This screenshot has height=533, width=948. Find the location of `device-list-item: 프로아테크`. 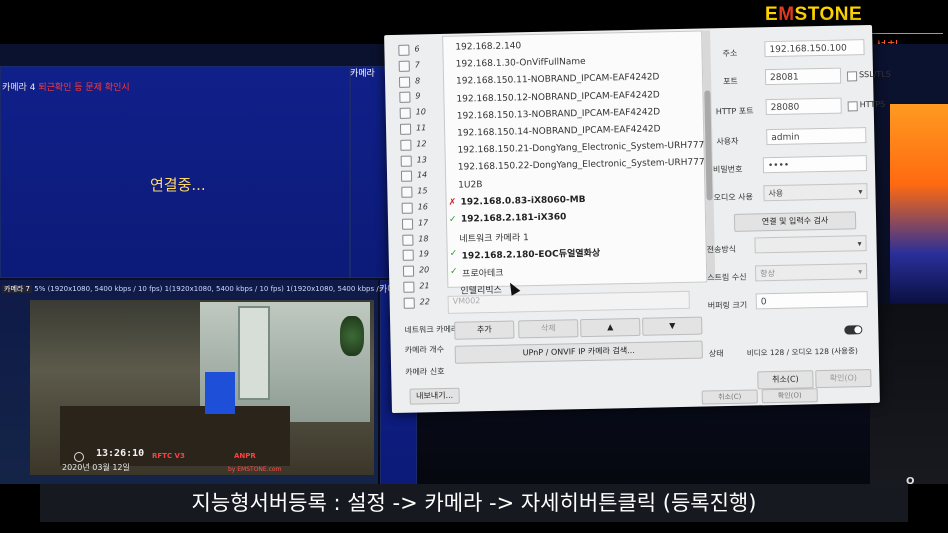

device-list-item: 프로아테크 is located at coordinates (483, 272).